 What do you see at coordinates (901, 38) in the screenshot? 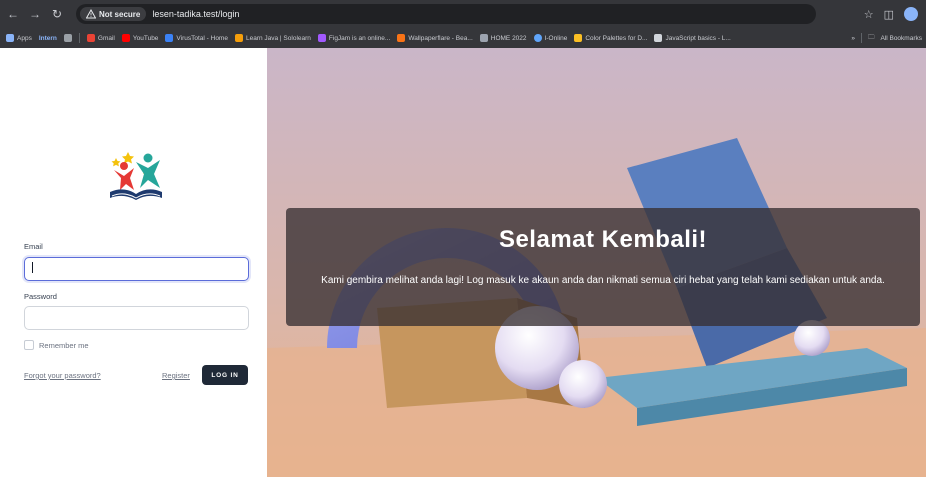
I see `all-bookmarks-label: All Bookmarks` at bounding box center [901, 38].